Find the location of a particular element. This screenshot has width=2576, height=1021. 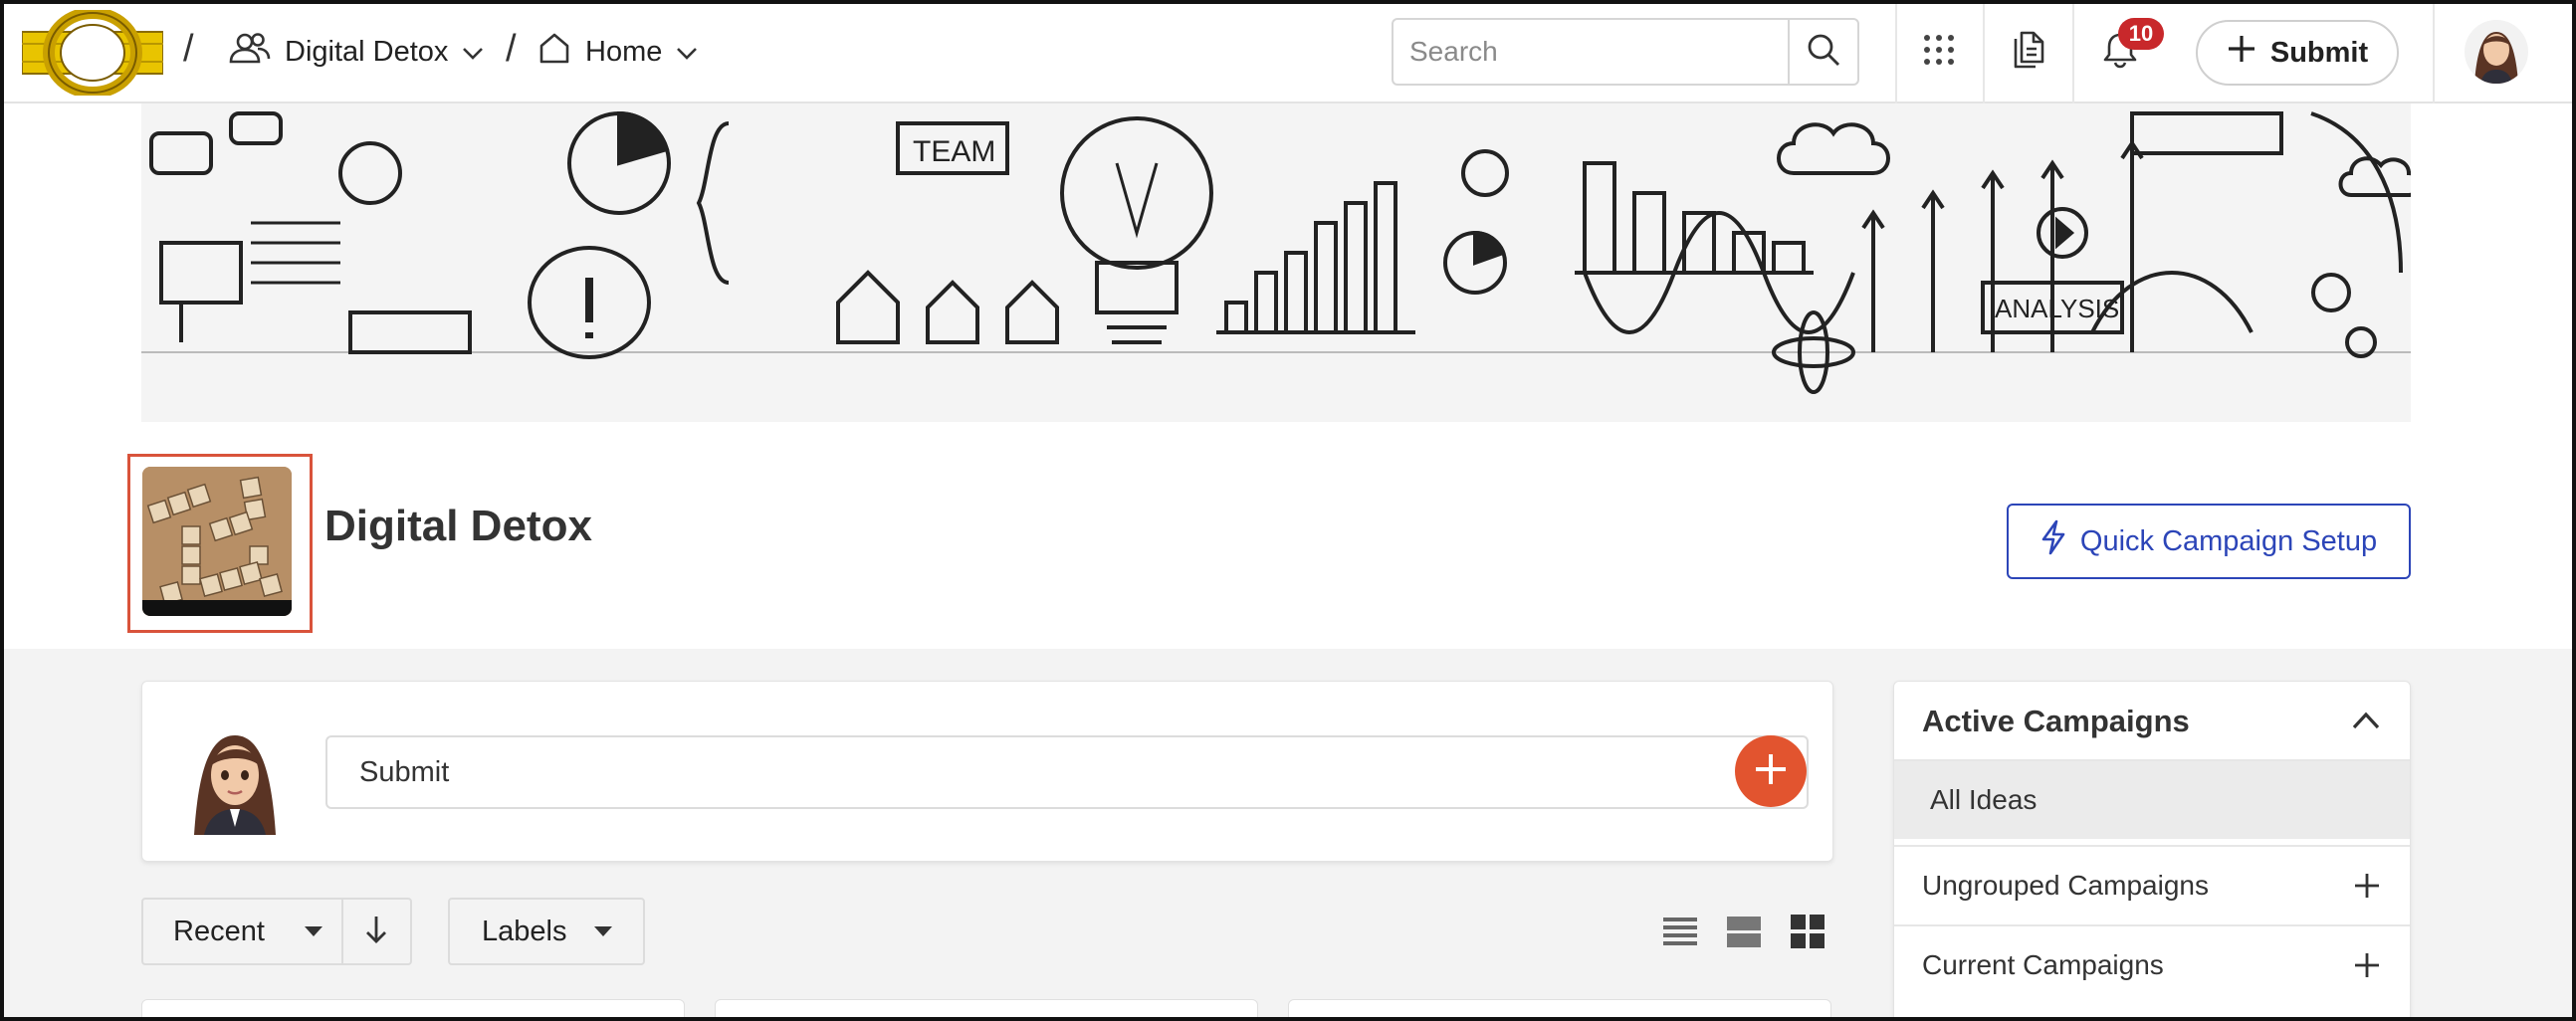

app-logo is located at coordinates (92, 53).